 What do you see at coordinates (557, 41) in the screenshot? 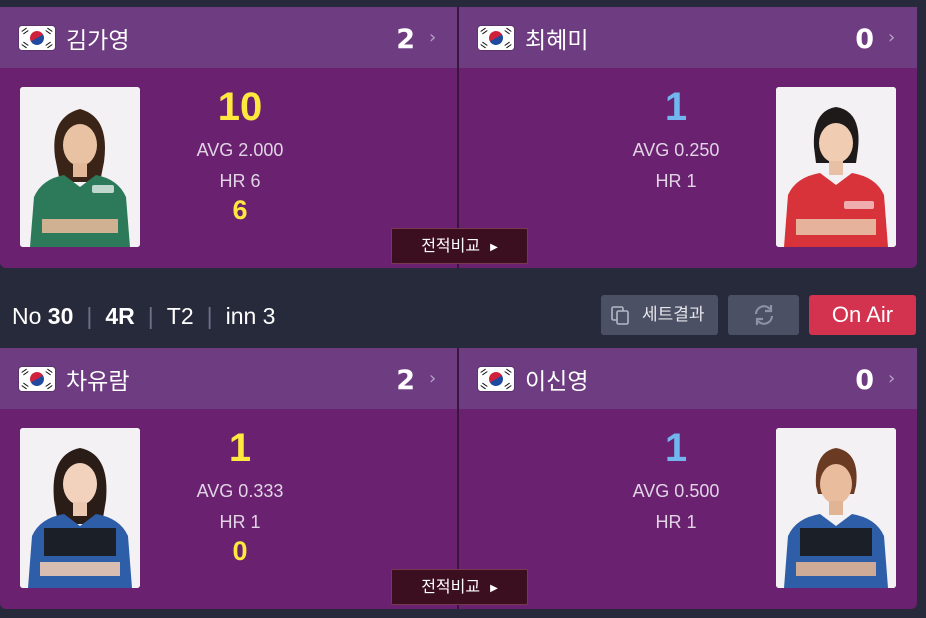
I see `player-name: 최혜미` at bounding box center [557, 41].